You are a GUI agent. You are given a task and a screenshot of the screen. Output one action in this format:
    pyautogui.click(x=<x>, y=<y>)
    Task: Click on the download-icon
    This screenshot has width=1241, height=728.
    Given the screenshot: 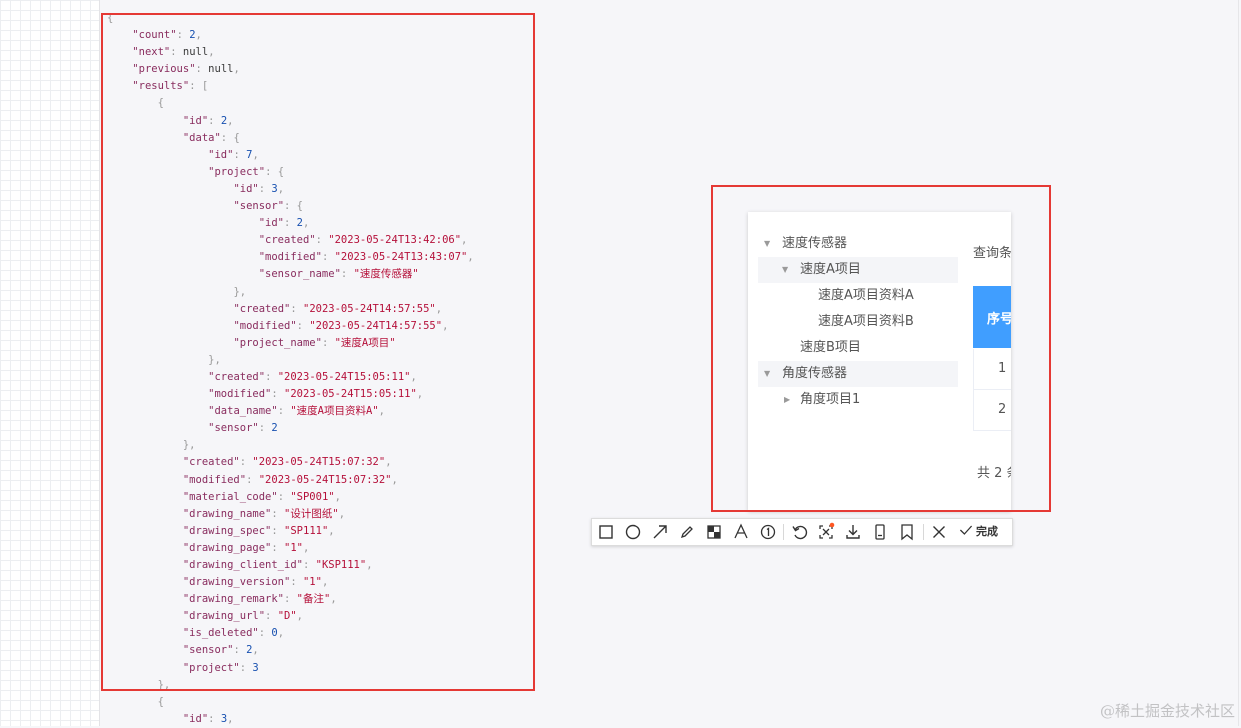 What is the action you would take?
    pyautogui.click(x=853, y=532)
    